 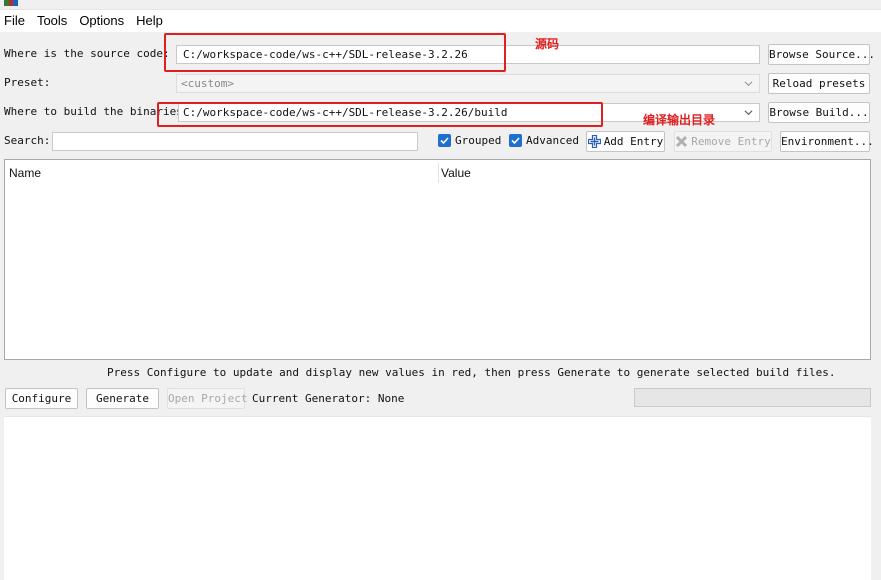 What do you see at coordinates (547, 44) in the screenshot?
I see `annotation-source-note: 源码` at bounding box center [547, 44].